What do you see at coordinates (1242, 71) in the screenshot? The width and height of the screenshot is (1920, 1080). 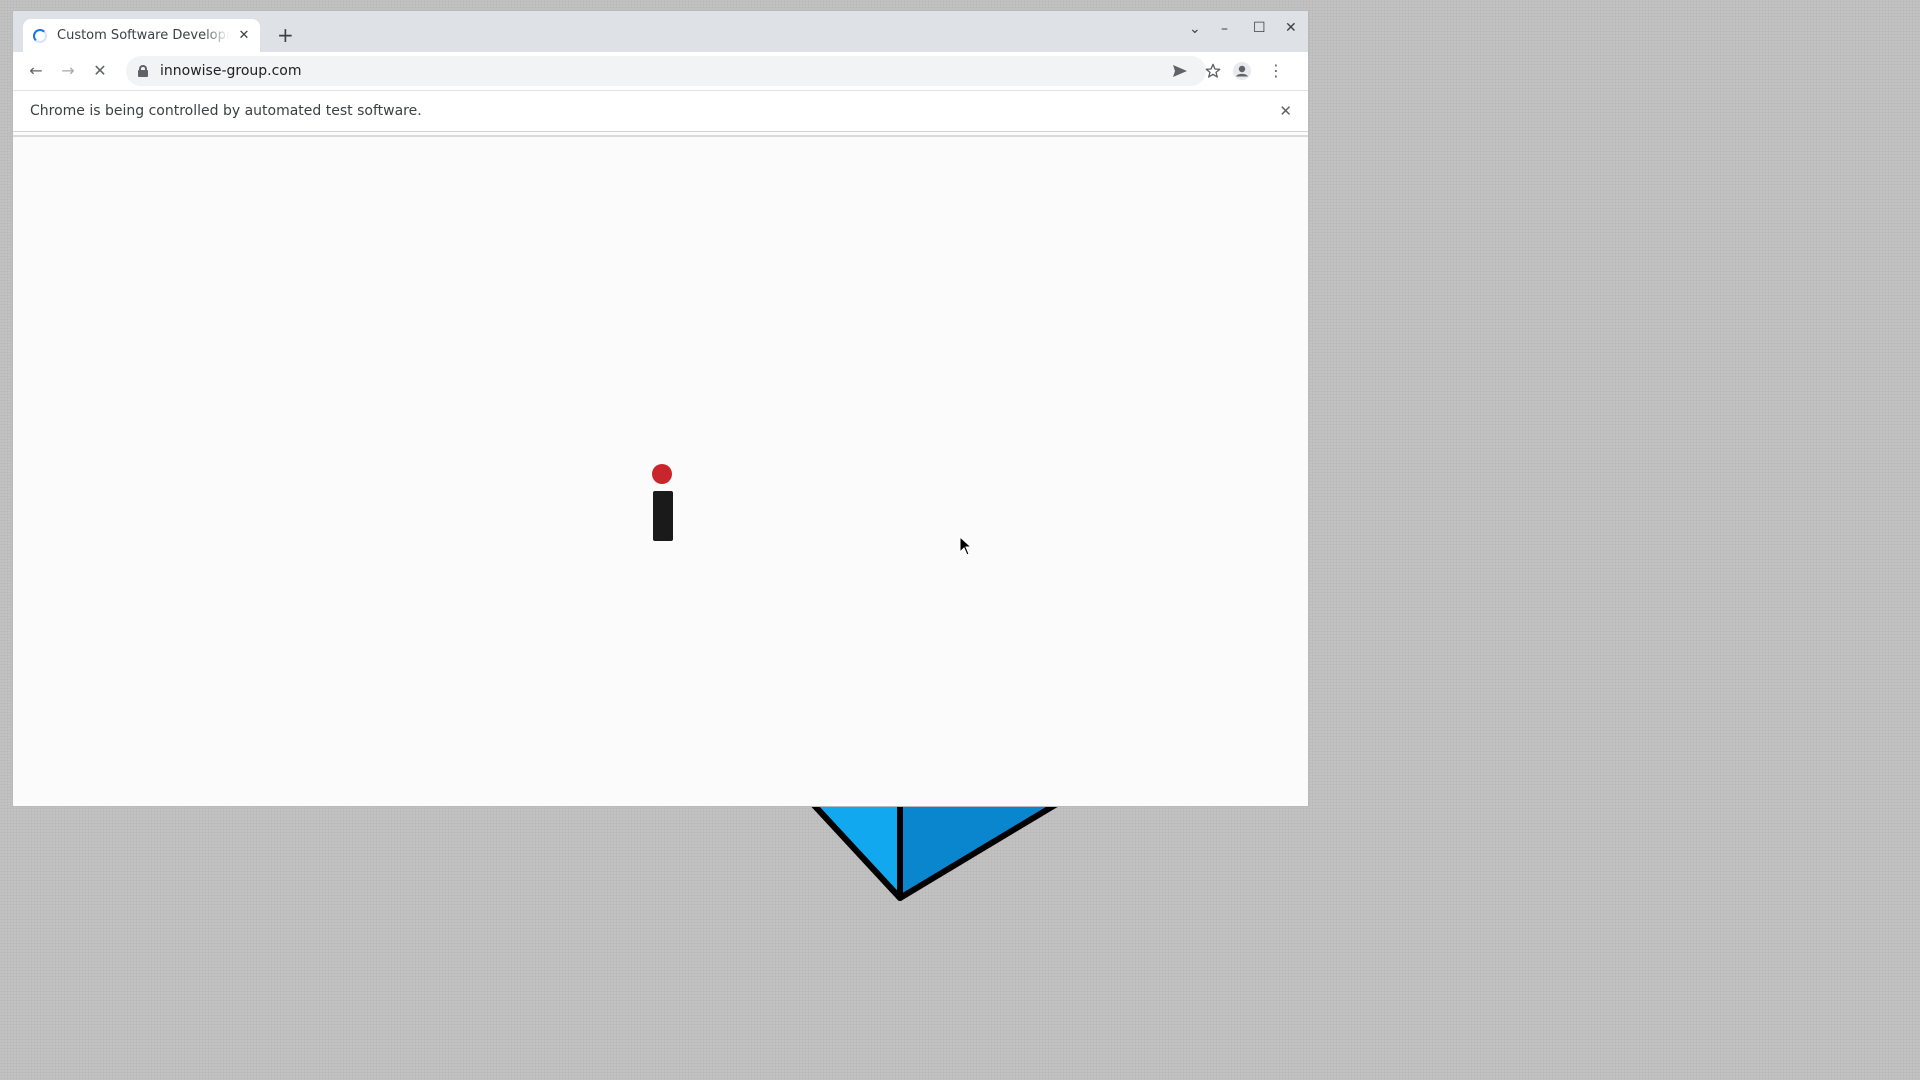 I see `profile-icon` at bounding box center [1242, 71].